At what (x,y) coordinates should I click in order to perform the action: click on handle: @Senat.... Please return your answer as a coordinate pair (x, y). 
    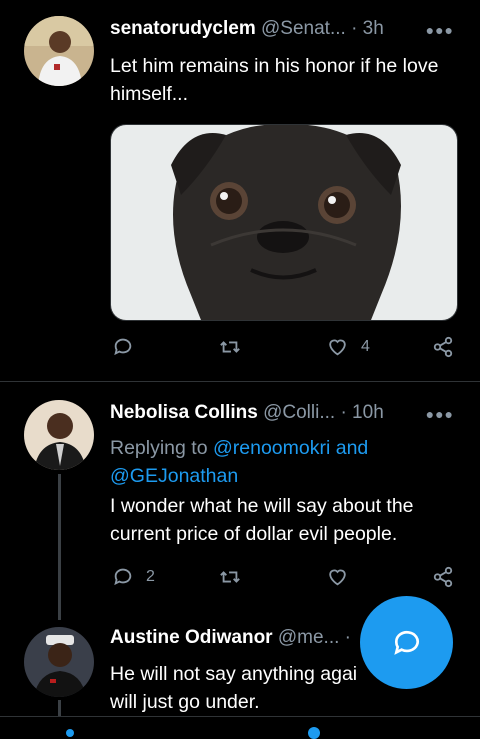
    Looking at the image, I should click on (303, 28).